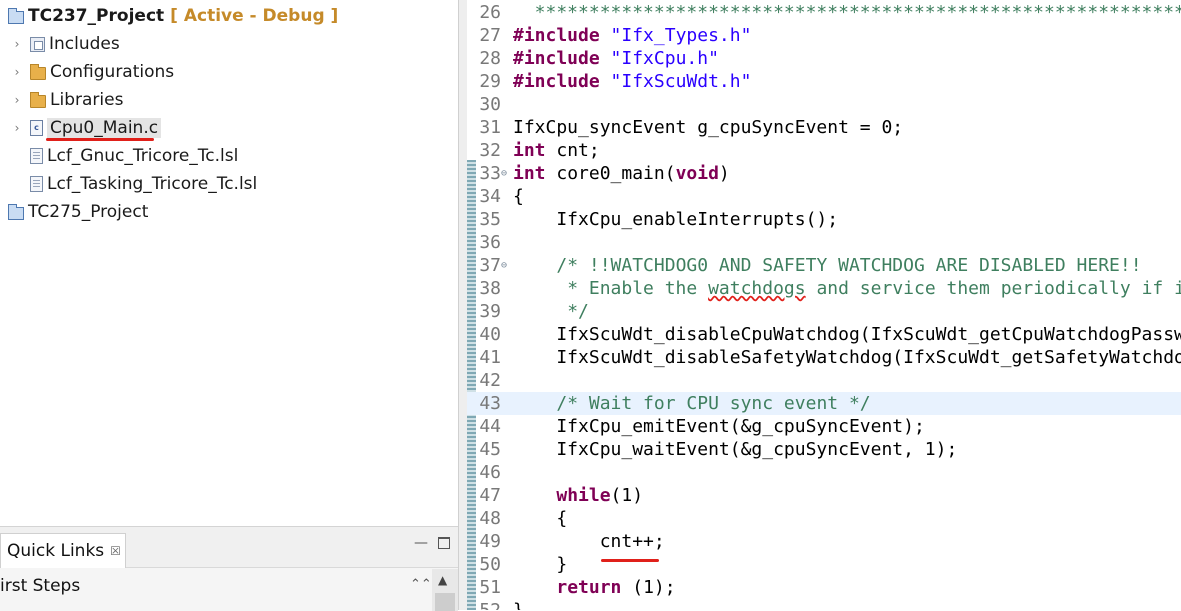  Describe the element at coordinates (824, 564) in the screenshot. I see `code-line: 50 }` at that location.